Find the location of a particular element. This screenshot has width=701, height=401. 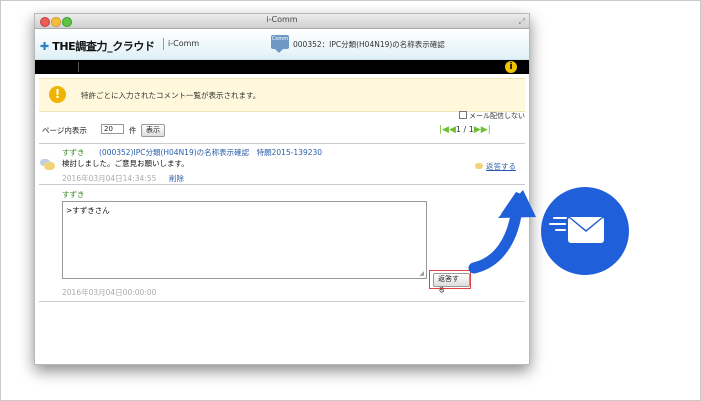

mail-badge is located at coordinates (585, 231).